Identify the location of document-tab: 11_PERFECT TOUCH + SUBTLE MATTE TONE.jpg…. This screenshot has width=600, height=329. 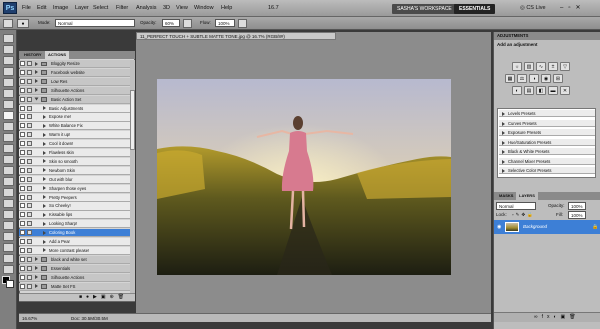
(236, 36).